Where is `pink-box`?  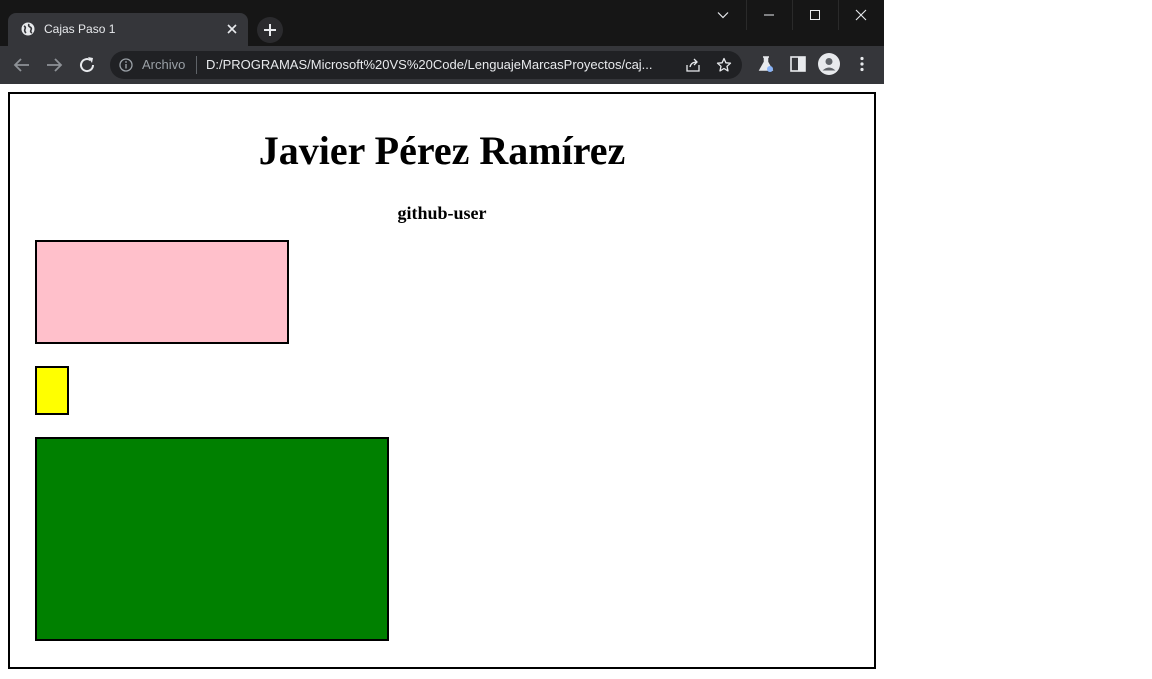 pink-box is located at coordinates (162, 292).